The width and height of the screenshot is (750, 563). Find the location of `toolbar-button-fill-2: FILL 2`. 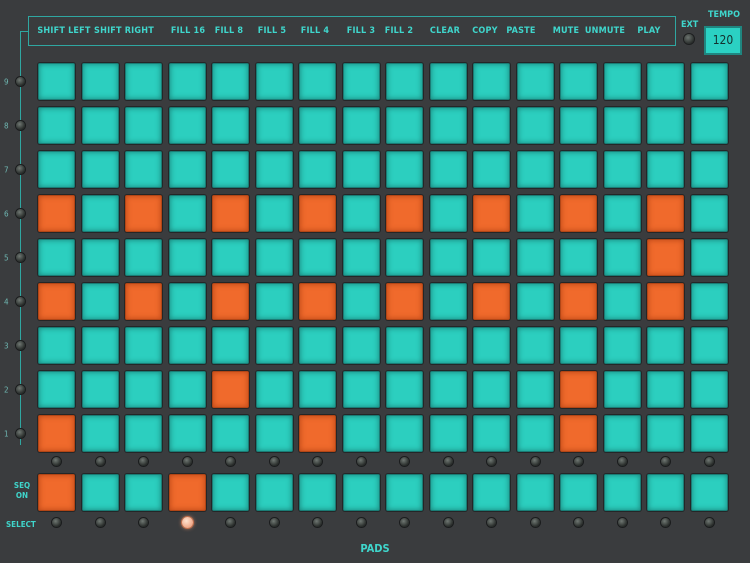

toolbar-button-fill-2: FILL 2 is located at coordinates (399, 31).